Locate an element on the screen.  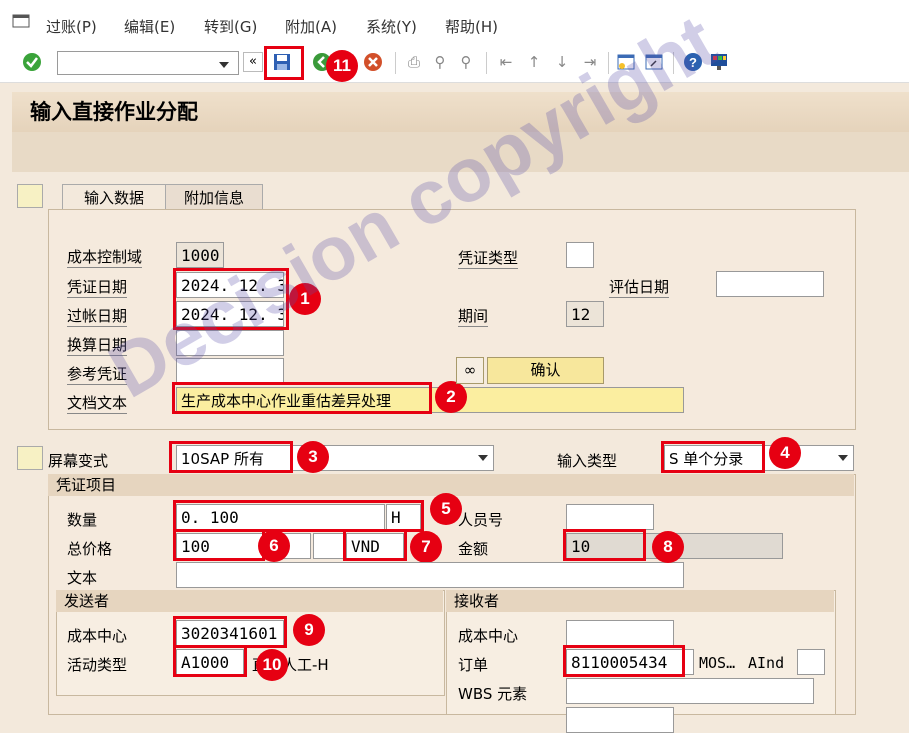
check-icon is located at coordinates (32, 62).